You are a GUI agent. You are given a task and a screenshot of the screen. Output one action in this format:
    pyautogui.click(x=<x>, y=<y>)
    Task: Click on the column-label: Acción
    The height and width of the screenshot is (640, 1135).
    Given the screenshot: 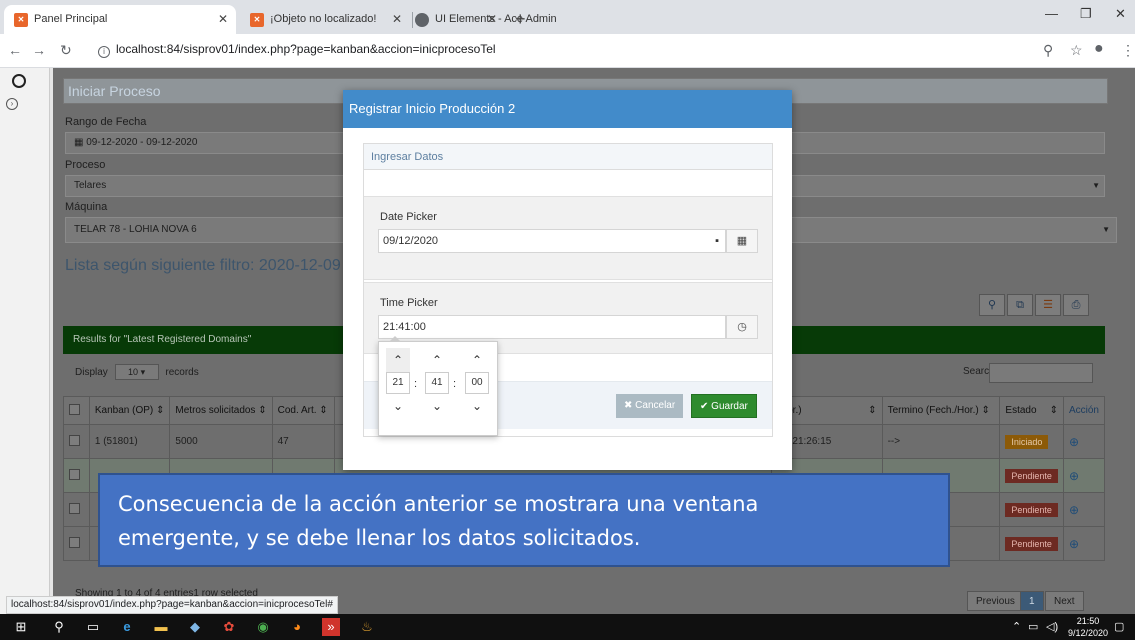 What is the action you would take?
    pyautogui.click(x=1083, y=410)
    